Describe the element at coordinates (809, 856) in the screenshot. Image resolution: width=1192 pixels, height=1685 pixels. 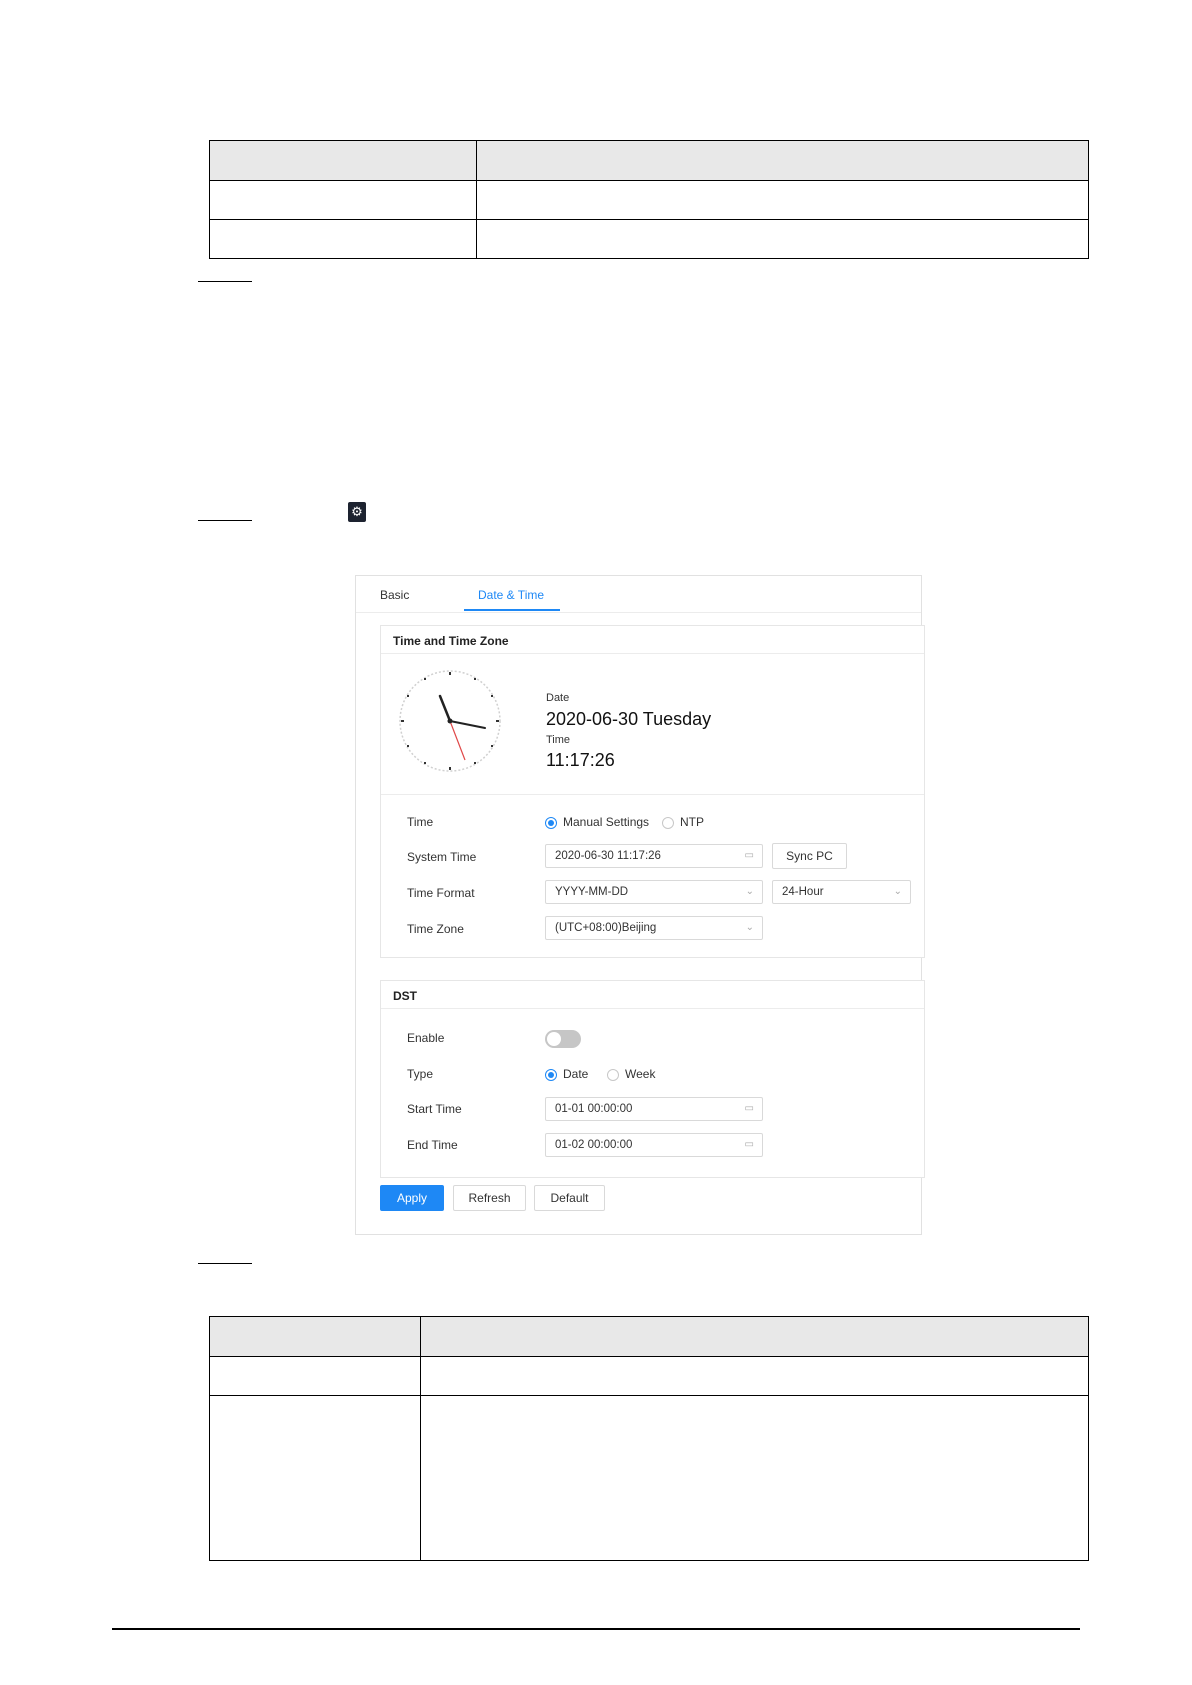
I see `sync-pc-button: Sync PC` at that location.